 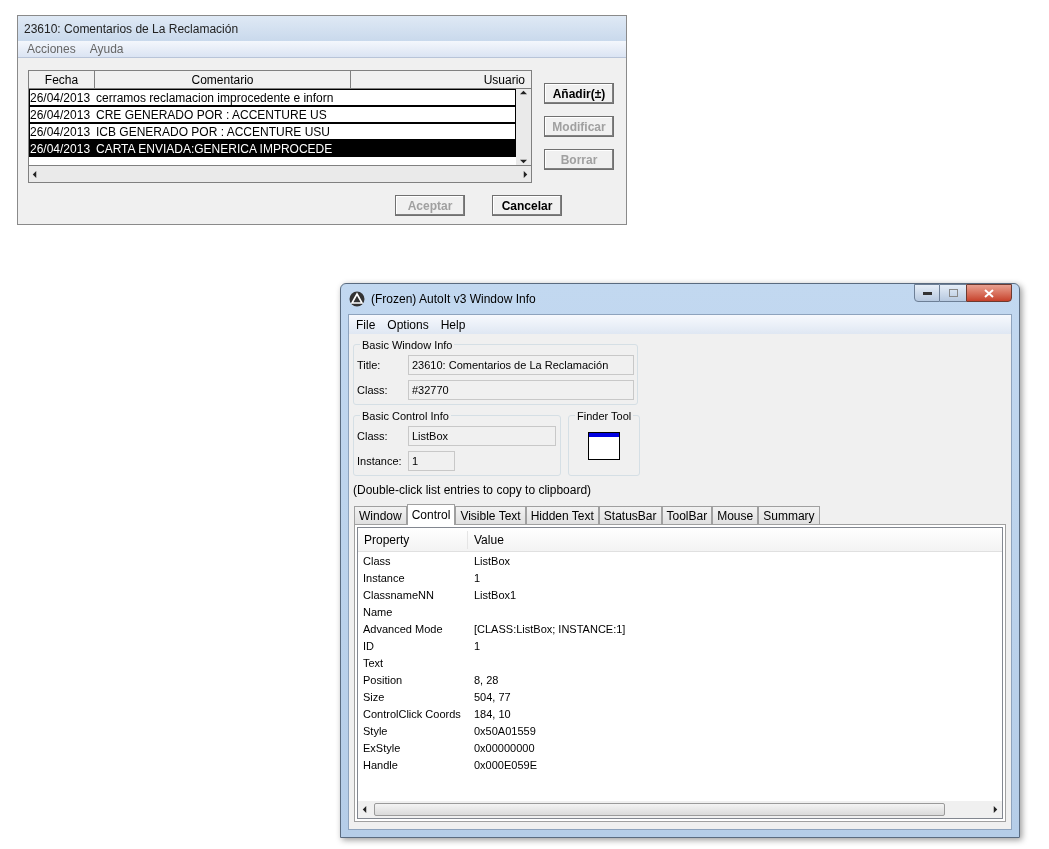 I want to click on window-icon, so click(x=604, y=446).